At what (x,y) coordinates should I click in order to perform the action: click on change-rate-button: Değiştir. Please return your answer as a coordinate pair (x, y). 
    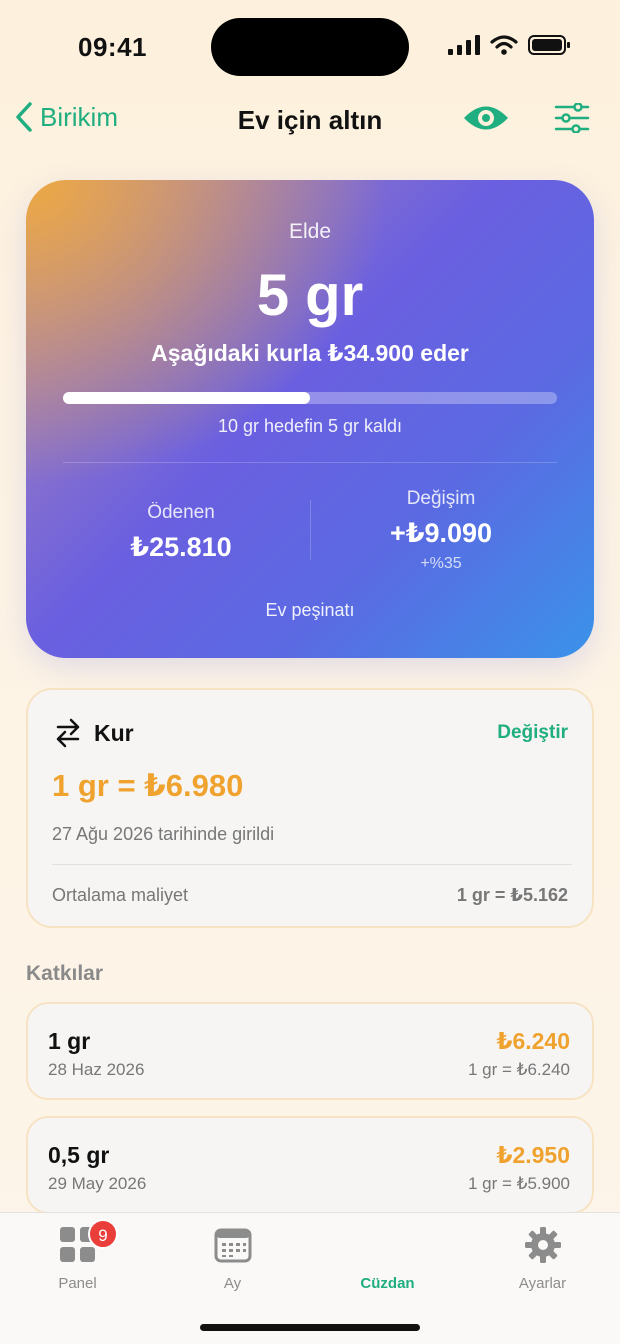
    Looking at the image, I should click on (532, 733).